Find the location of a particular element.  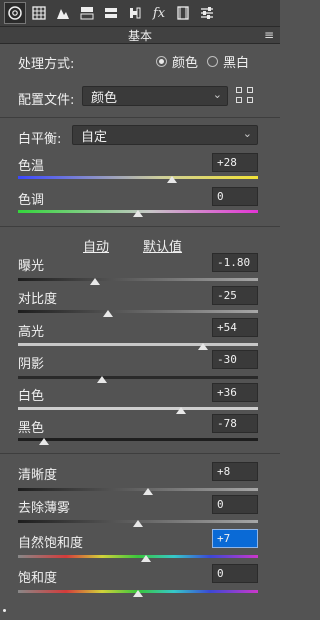

value-dehaze: 0 is located at coordinates (235, 504).